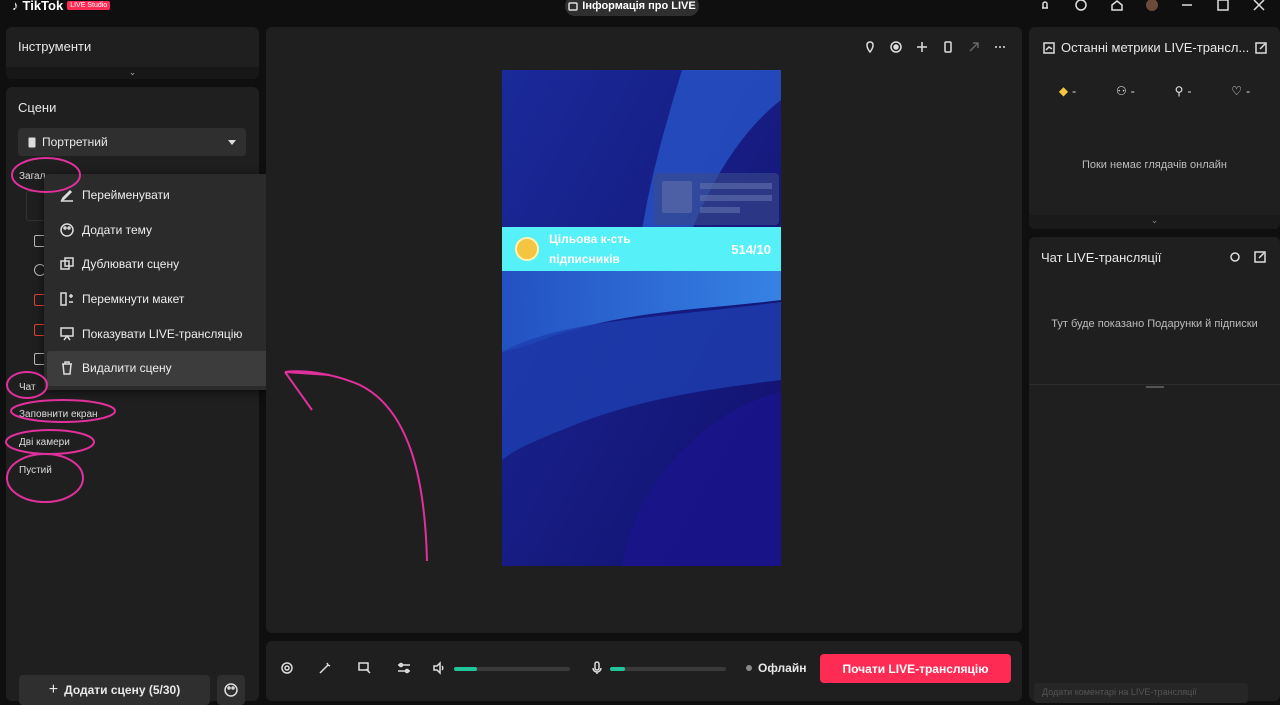 This screenshot has width=1280, height=705. What do you see at coordinates (749, 668) in the screenshot?
I see `status-dot` at bounding box center [749, 668].